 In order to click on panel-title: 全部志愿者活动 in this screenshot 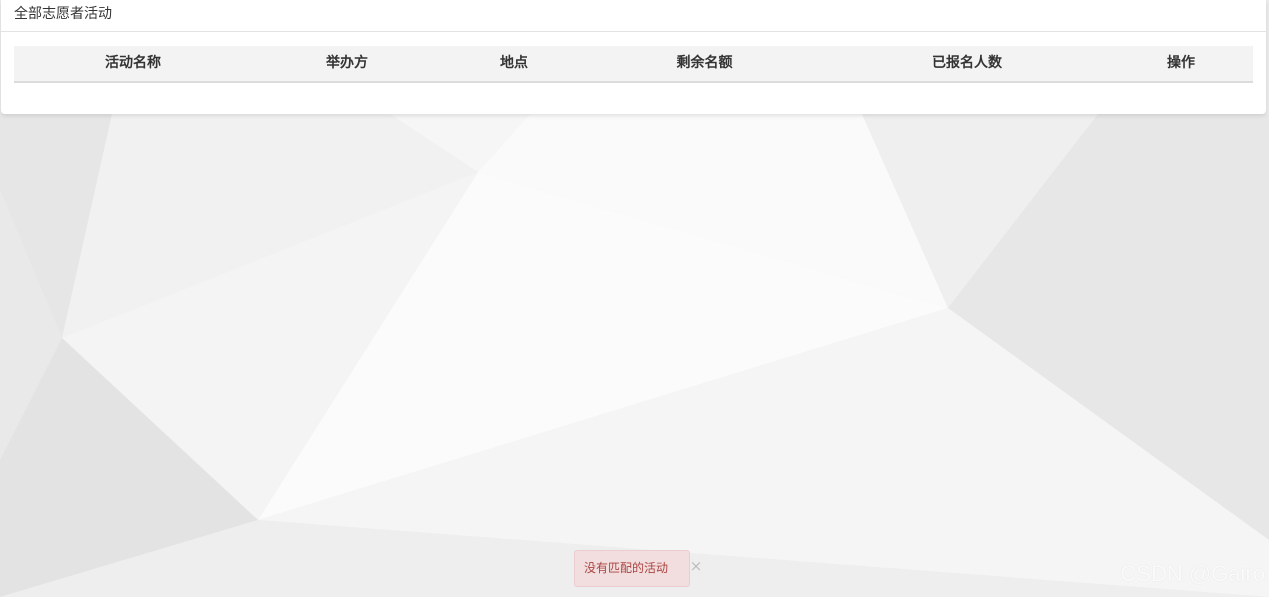, I will do `click(633, 16)`.